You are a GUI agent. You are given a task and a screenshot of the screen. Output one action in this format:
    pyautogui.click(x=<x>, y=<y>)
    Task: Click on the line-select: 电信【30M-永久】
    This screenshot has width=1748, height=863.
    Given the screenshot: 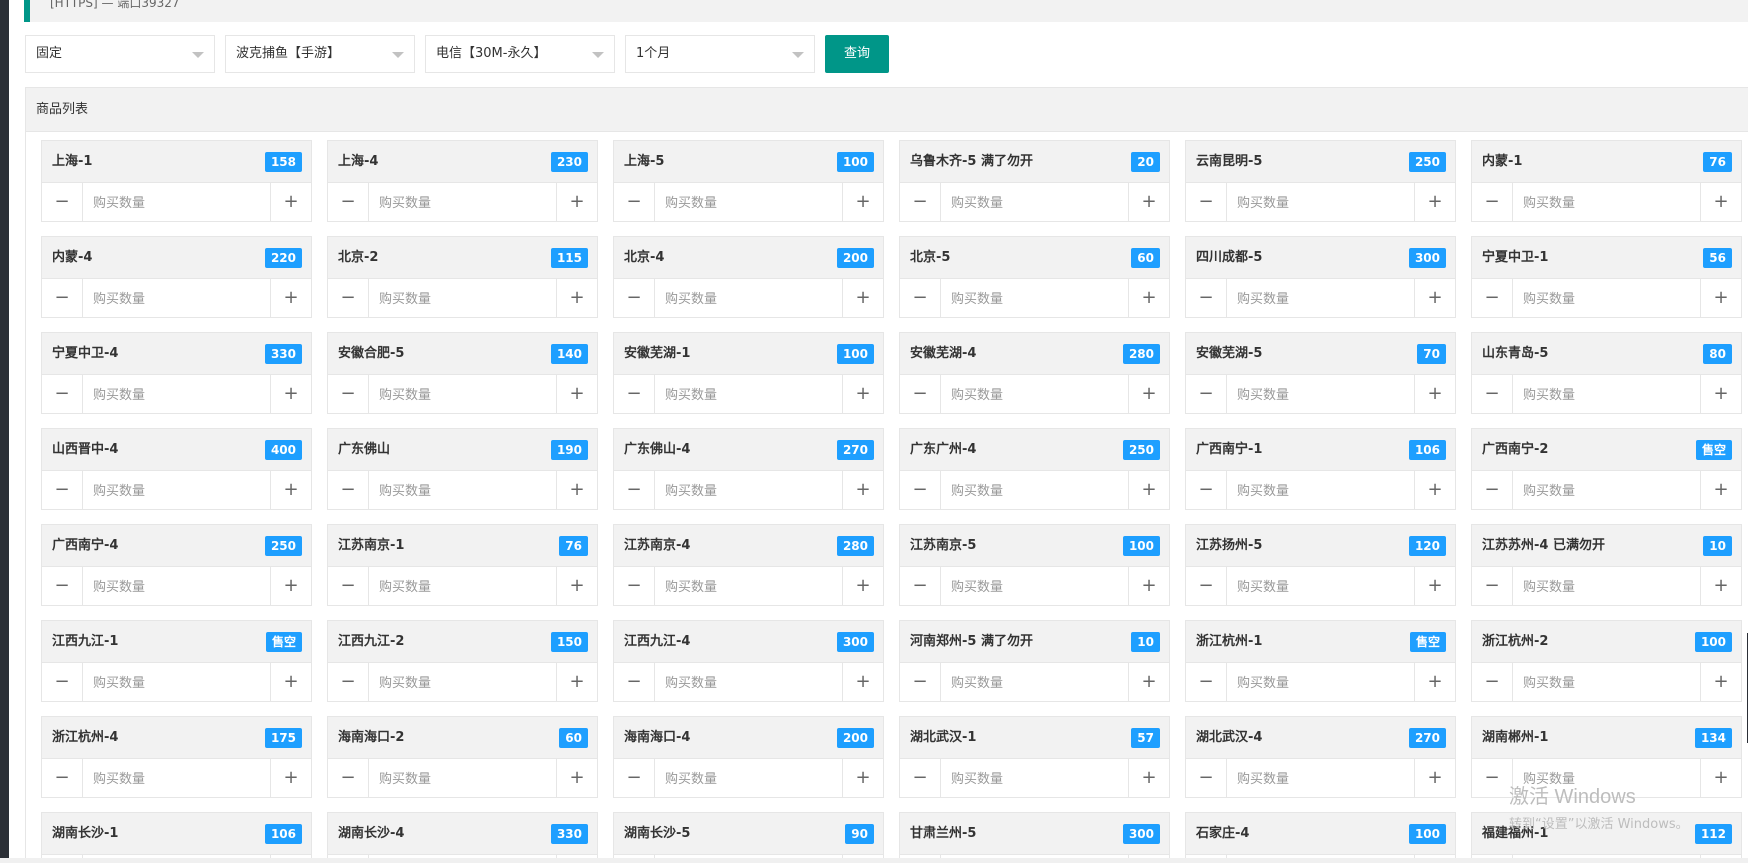 What is the action you would take?
    pyautogui.click(x=520, y=54)
    